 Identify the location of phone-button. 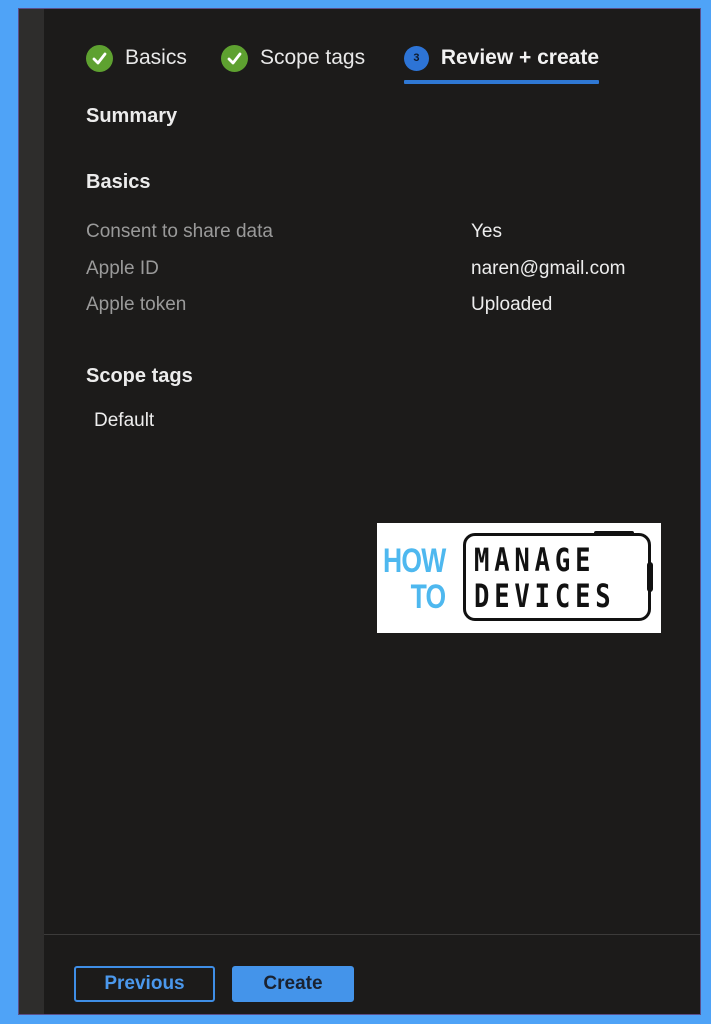
(650, 577).